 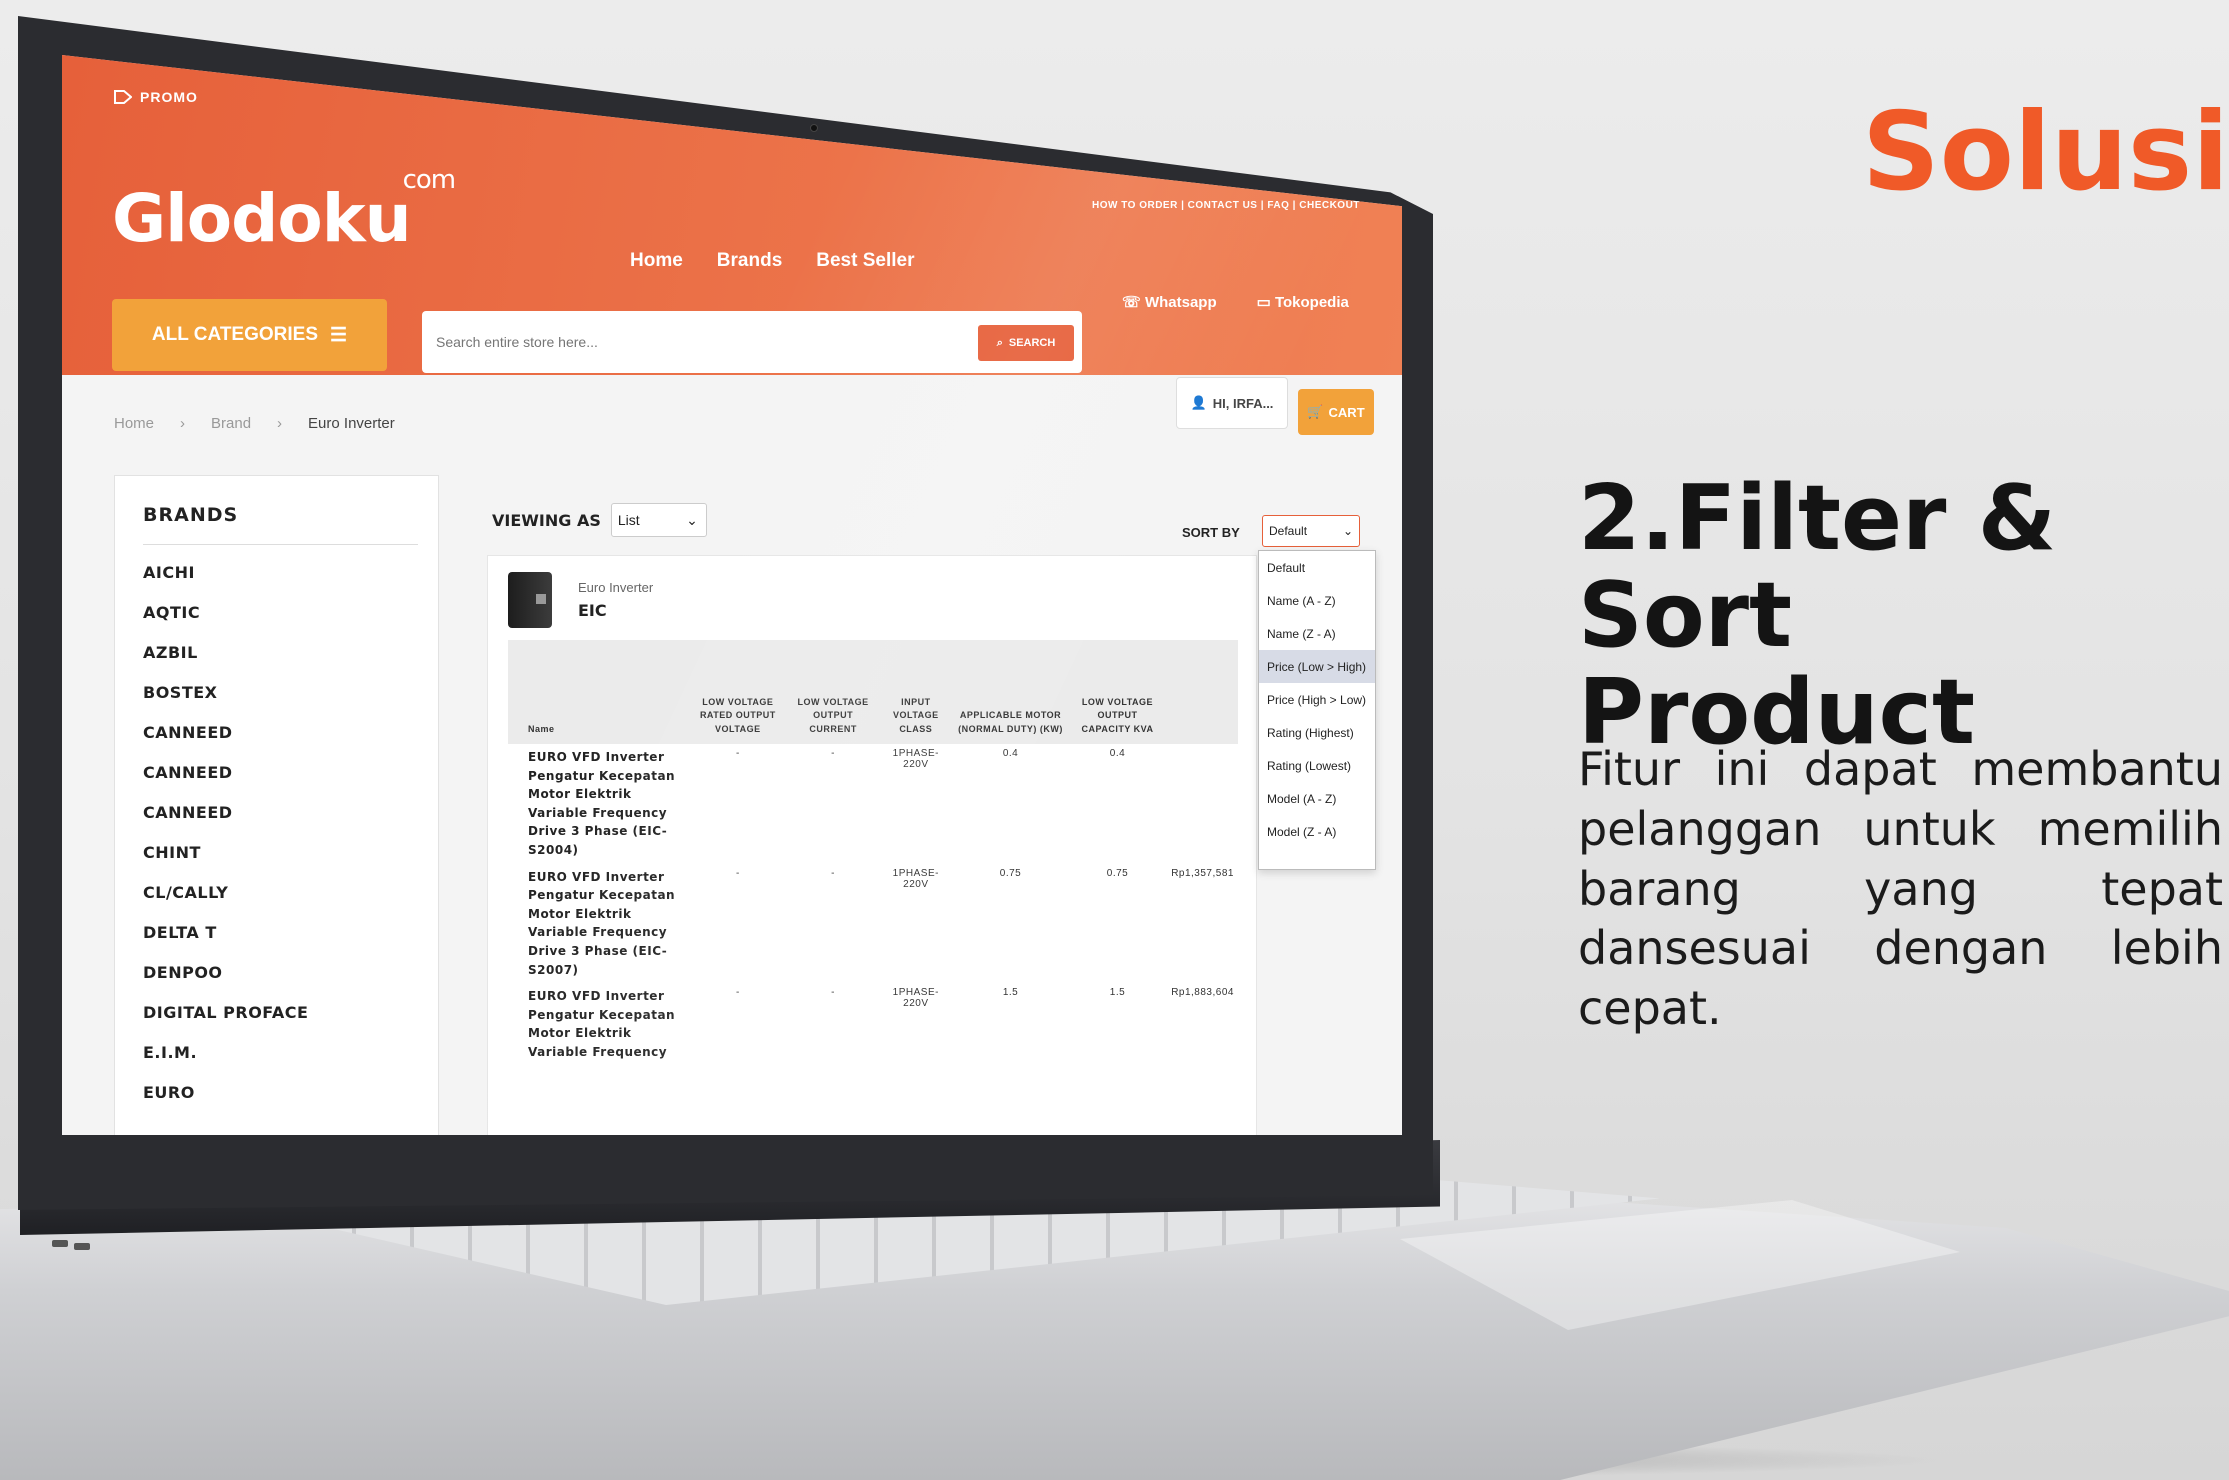 What do you see at coordinates (290, 903) in the screenshot?
I see `brand-item: CL/CALLY` at bounding box center [290, 903].